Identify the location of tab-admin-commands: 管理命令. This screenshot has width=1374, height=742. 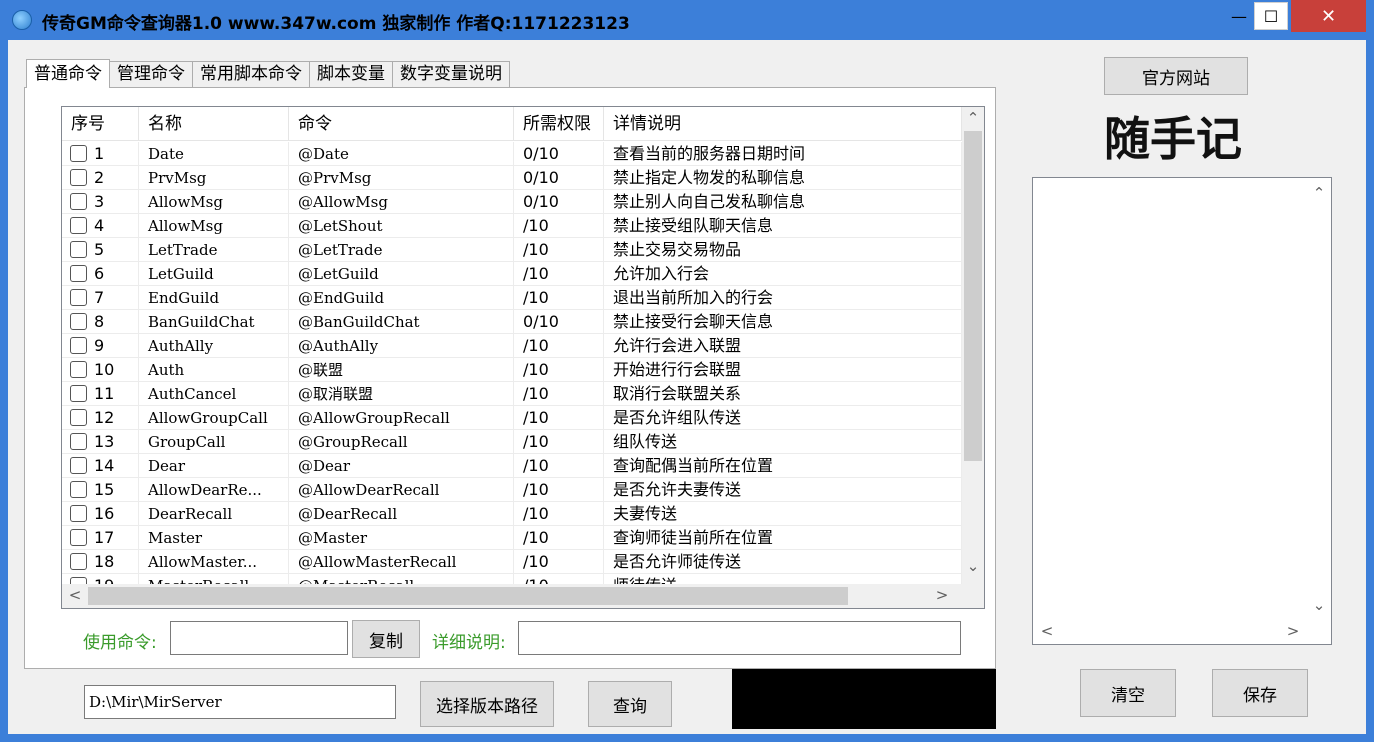
(151, 74).